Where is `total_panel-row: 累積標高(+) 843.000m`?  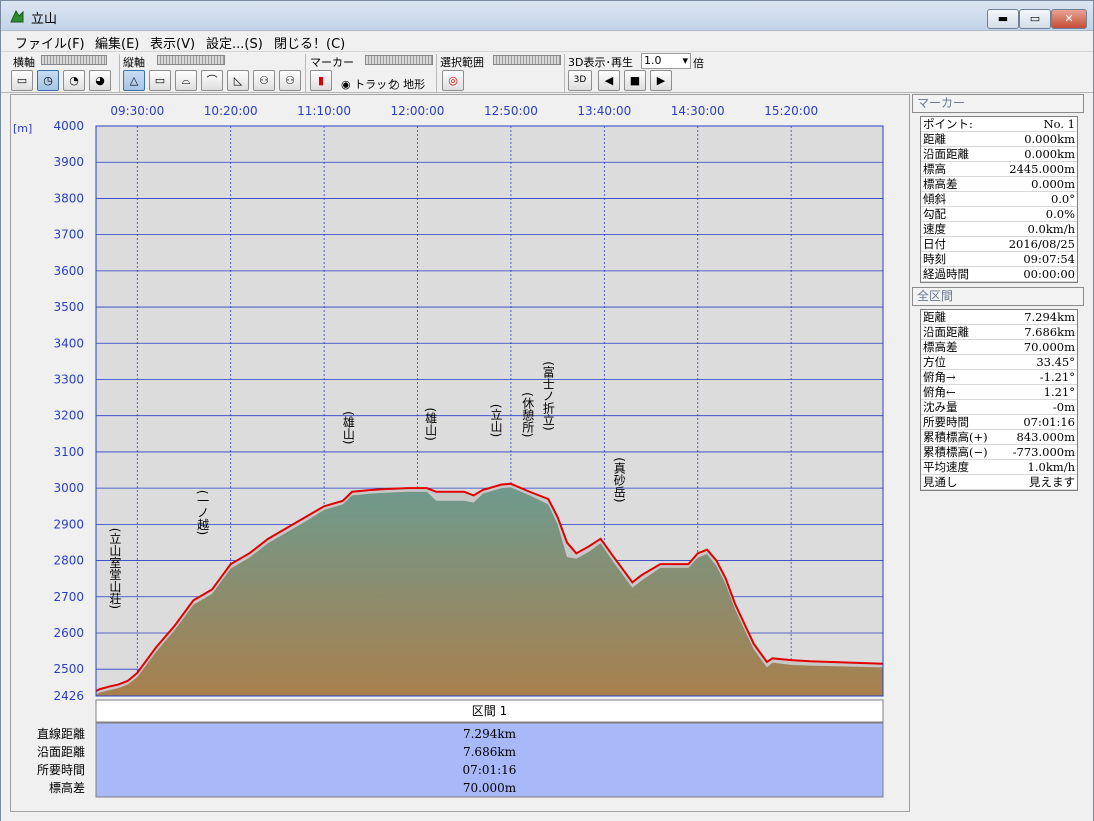
total_panel-row: 累積標高(+) 843.000m is located at coordinates (999, 437).